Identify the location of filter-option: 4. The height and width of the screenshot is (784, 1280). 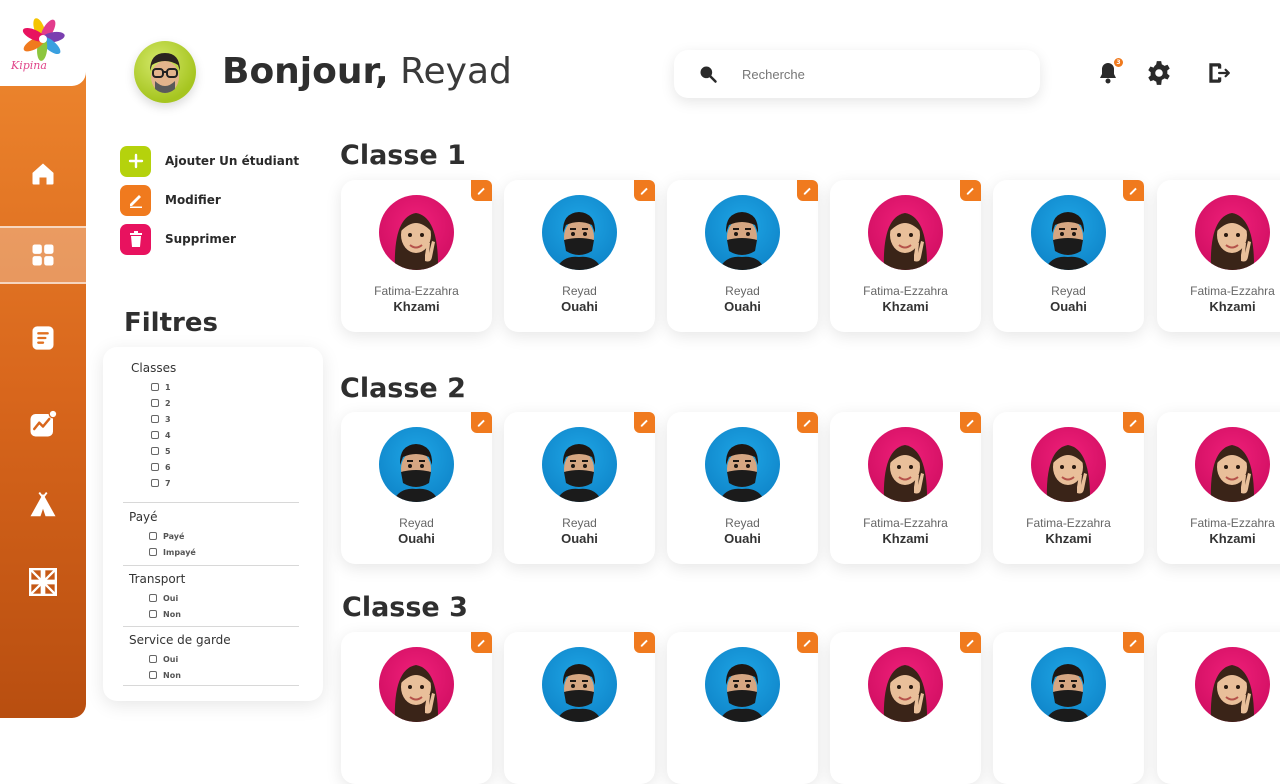
(215, 435).